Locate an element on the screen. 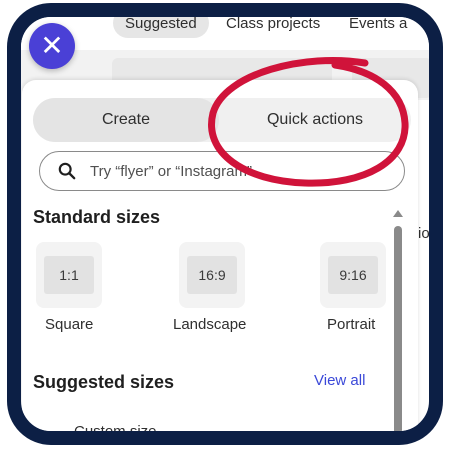 Image resolution: width=449 pixels, height=449 pixels. size-ratio: 9:16 is located at coordinates (353, 275).